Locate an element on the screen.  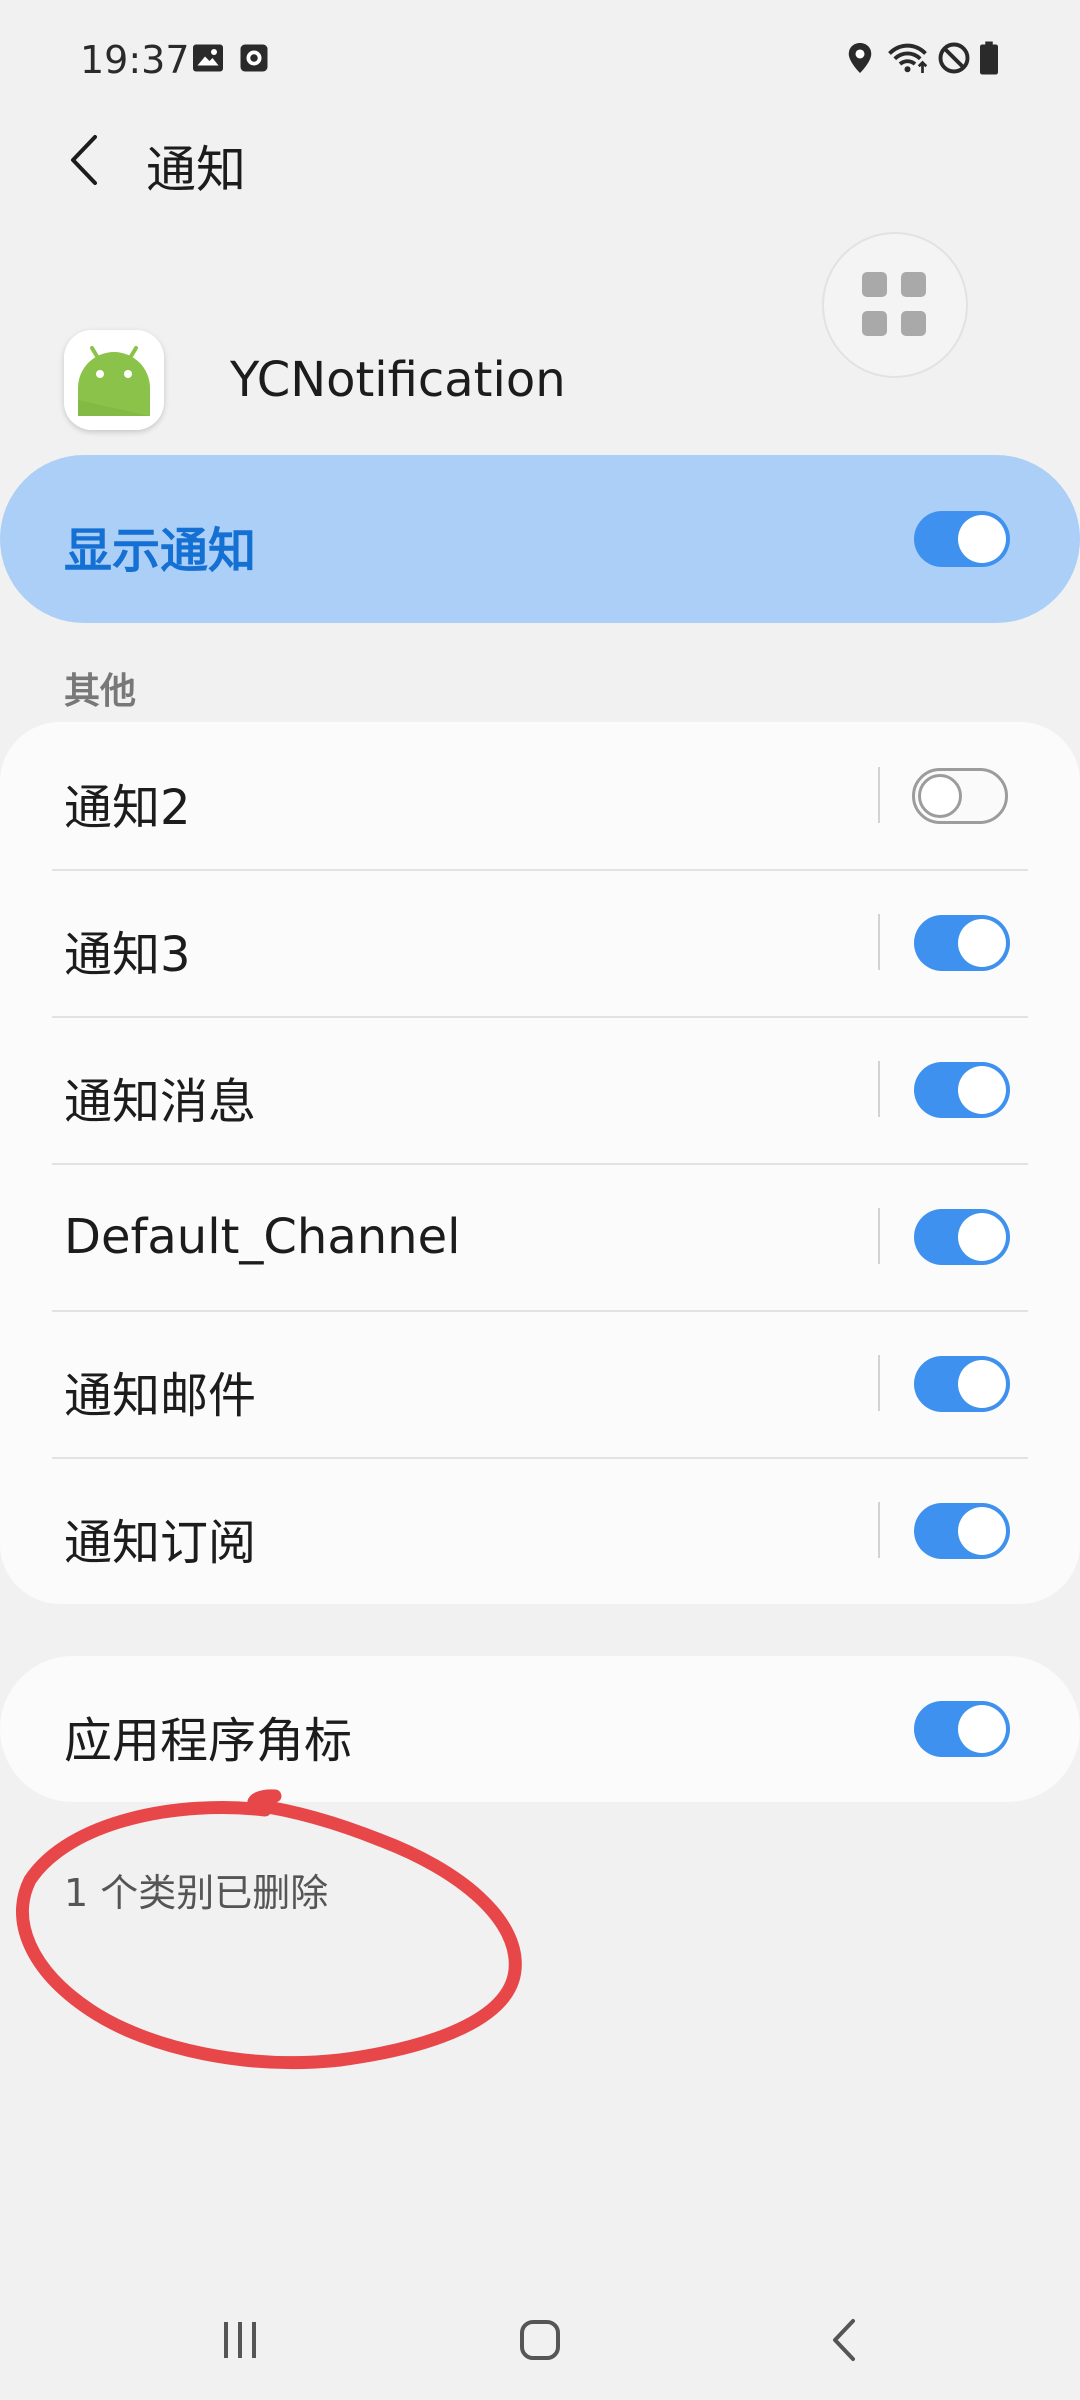
category-row: 通知消息 is located at coordinates (540, 1089).